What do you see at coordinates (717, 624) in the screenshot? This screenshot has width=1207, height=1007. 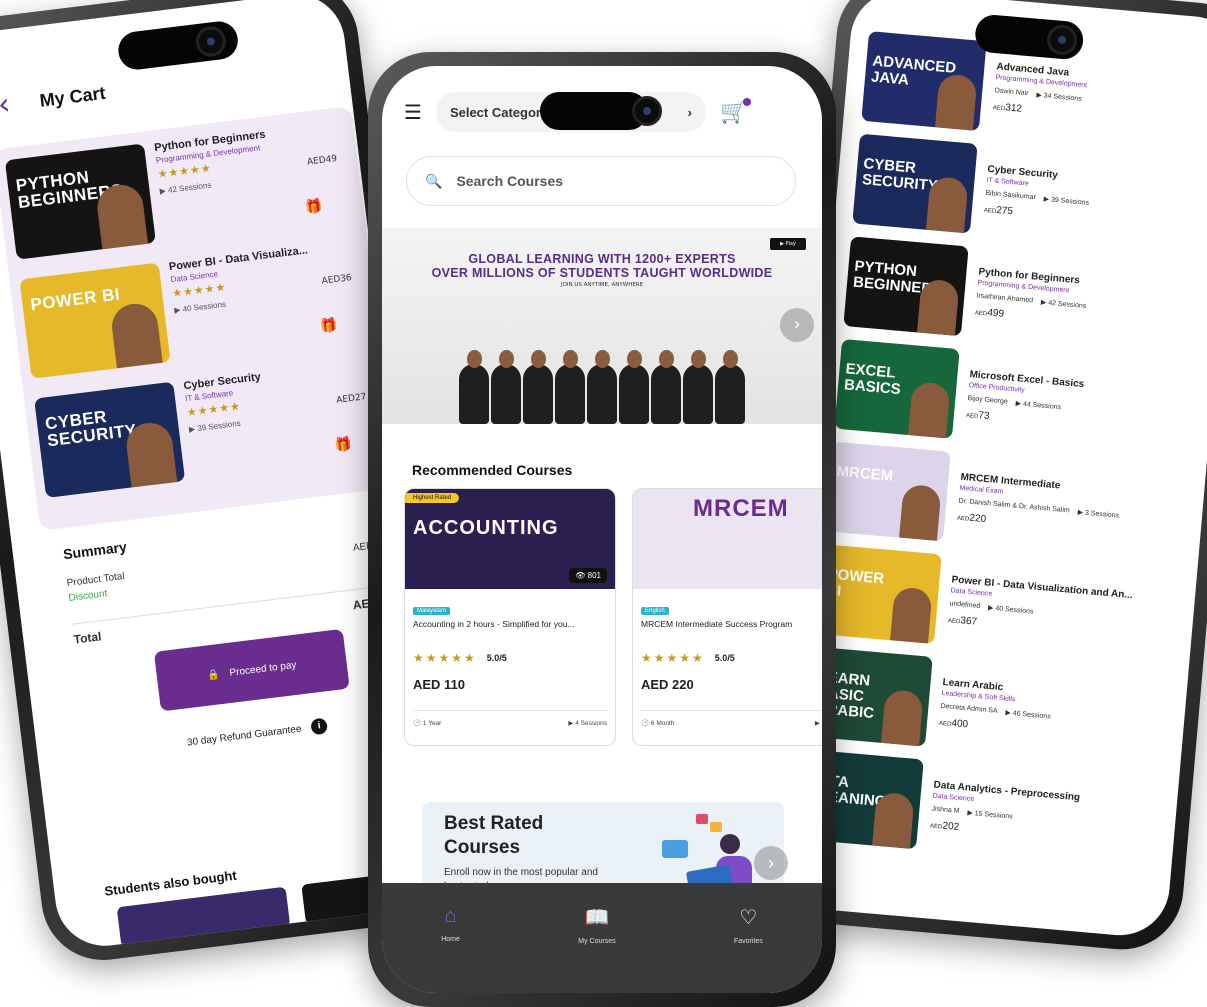 I see `course-title: MRCEM Intermediate Success Program` at bounding box center [717, 624].